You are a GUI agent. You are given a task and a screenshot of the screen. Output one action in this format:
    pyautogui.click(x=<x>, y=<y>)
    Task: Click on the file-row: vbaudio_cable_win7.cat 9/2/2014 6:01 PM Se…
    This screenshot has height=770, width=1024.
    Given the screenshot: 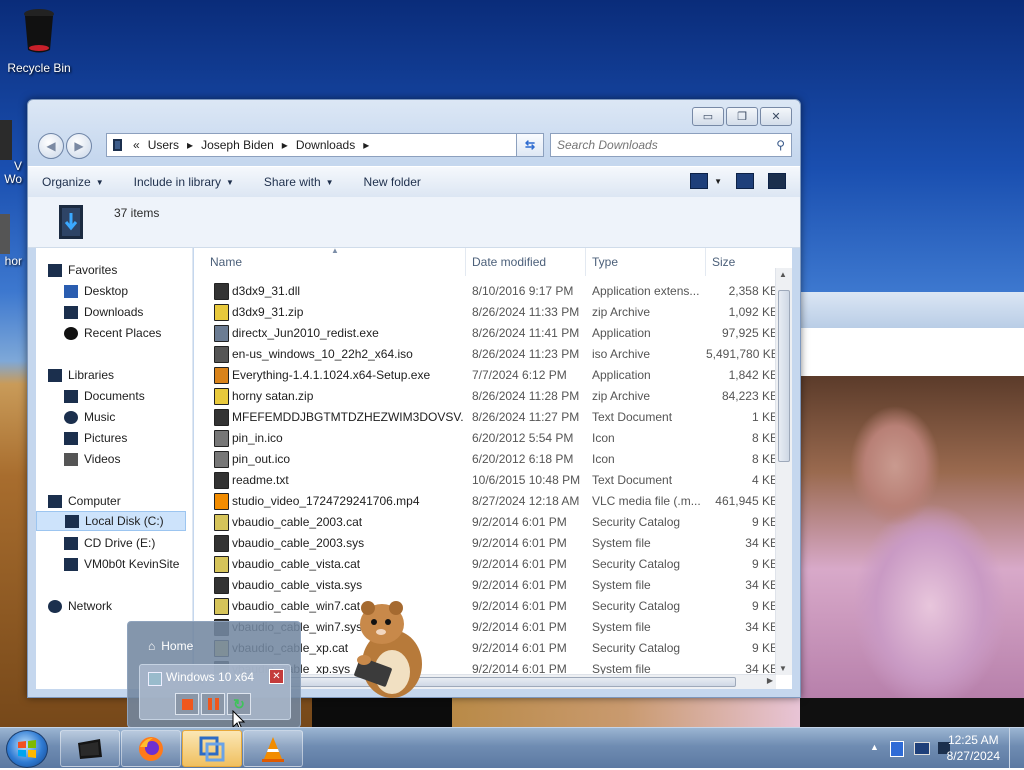 What is the action you would take?
    pyautogui.click(x=493, y=605)
    